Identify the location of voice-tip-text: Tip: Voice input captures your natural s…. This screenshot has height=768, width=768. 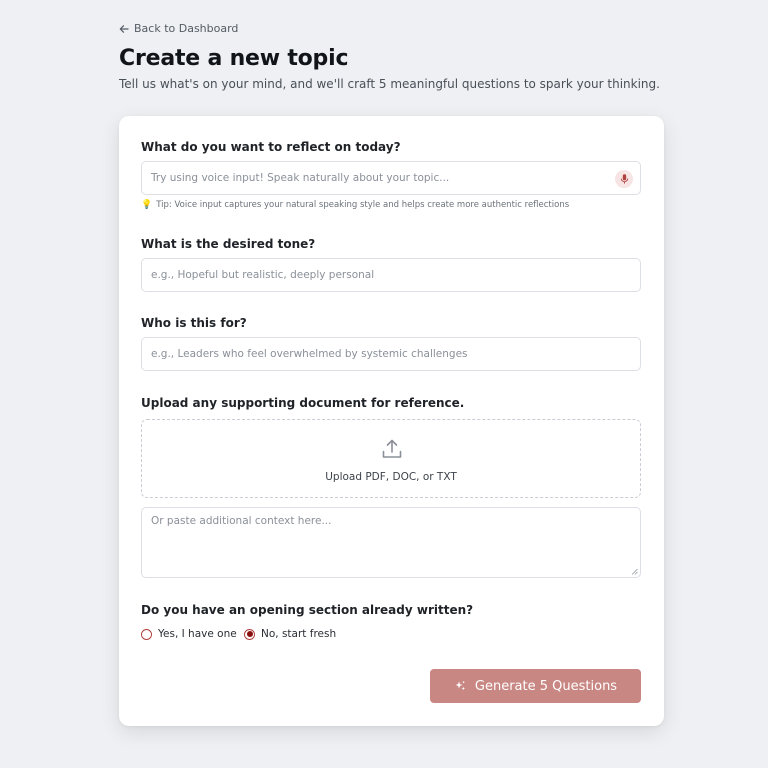
(363, 205).